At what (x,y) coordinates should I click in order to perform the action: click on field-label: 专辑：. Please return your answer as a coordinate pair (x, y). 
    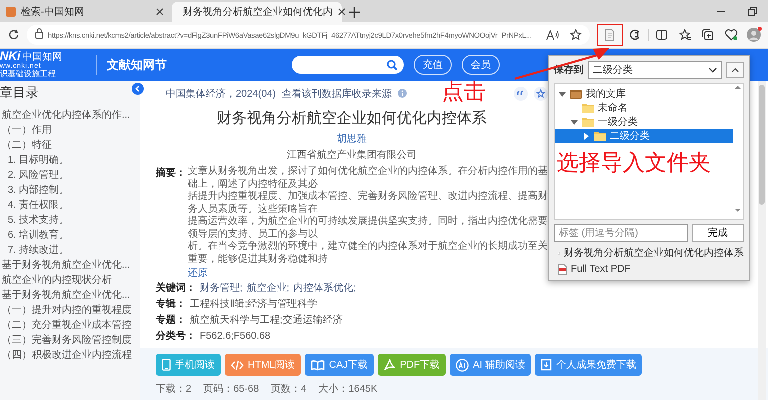
    Looking at the image, I should click on (171, 304).